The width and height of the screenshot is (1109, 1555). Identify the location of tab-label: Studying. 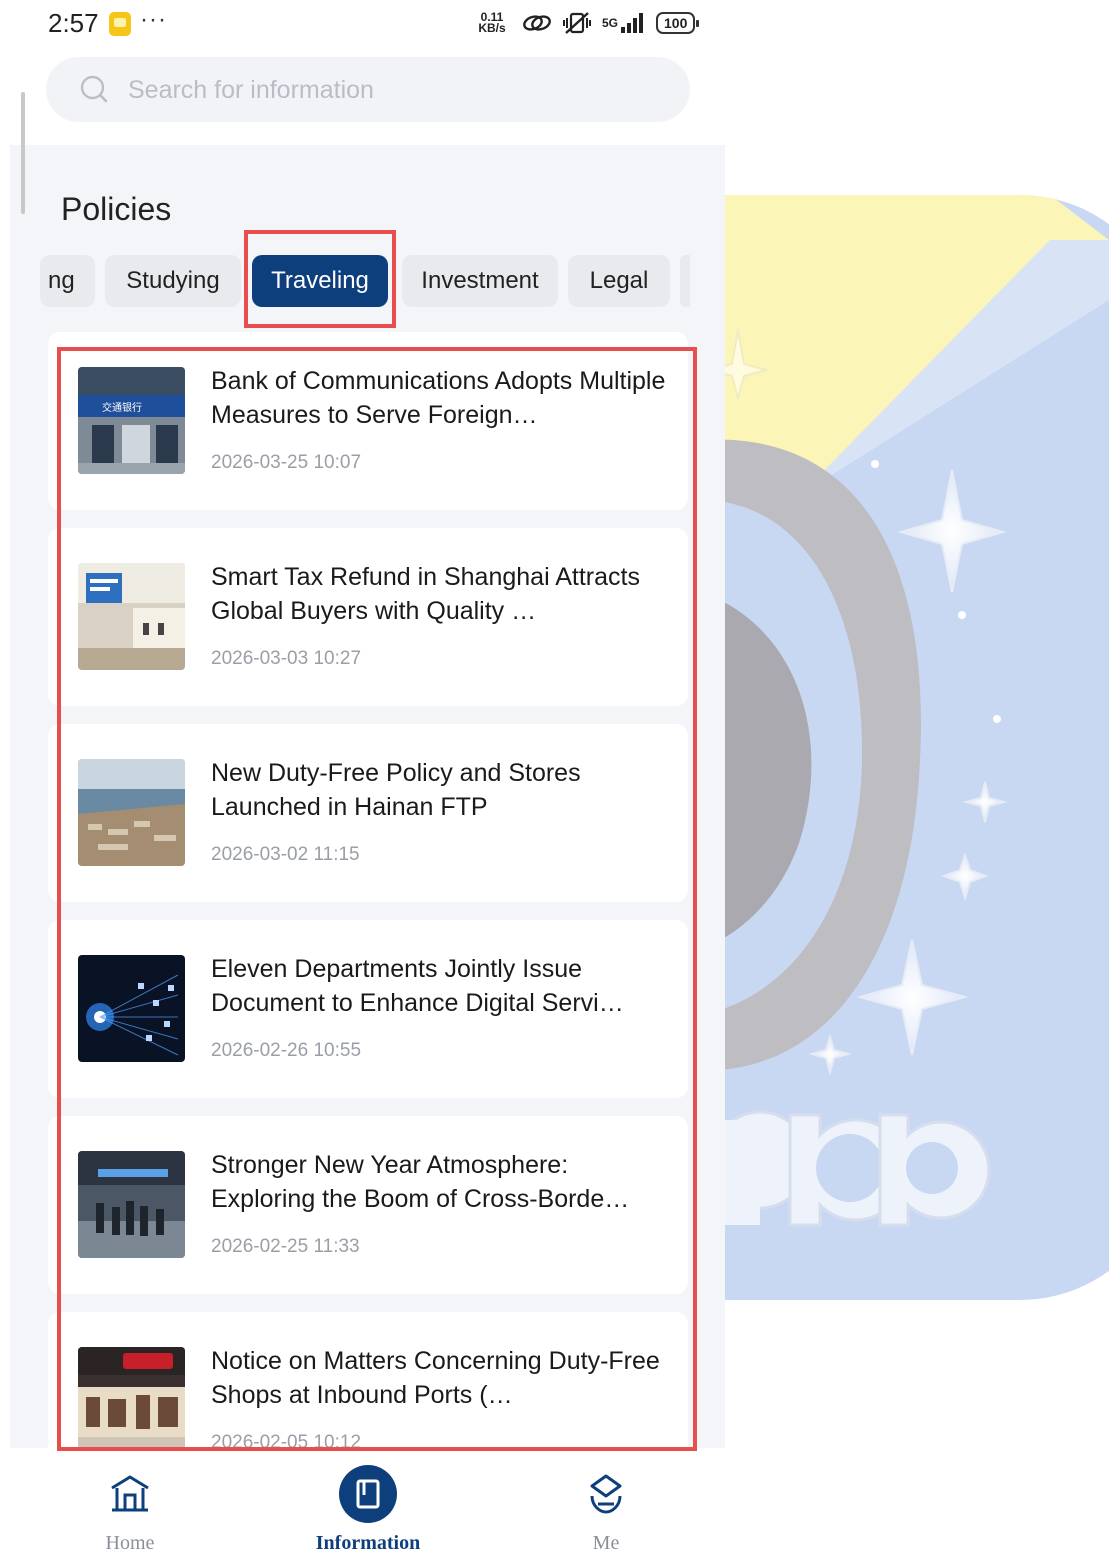
(173, 280).